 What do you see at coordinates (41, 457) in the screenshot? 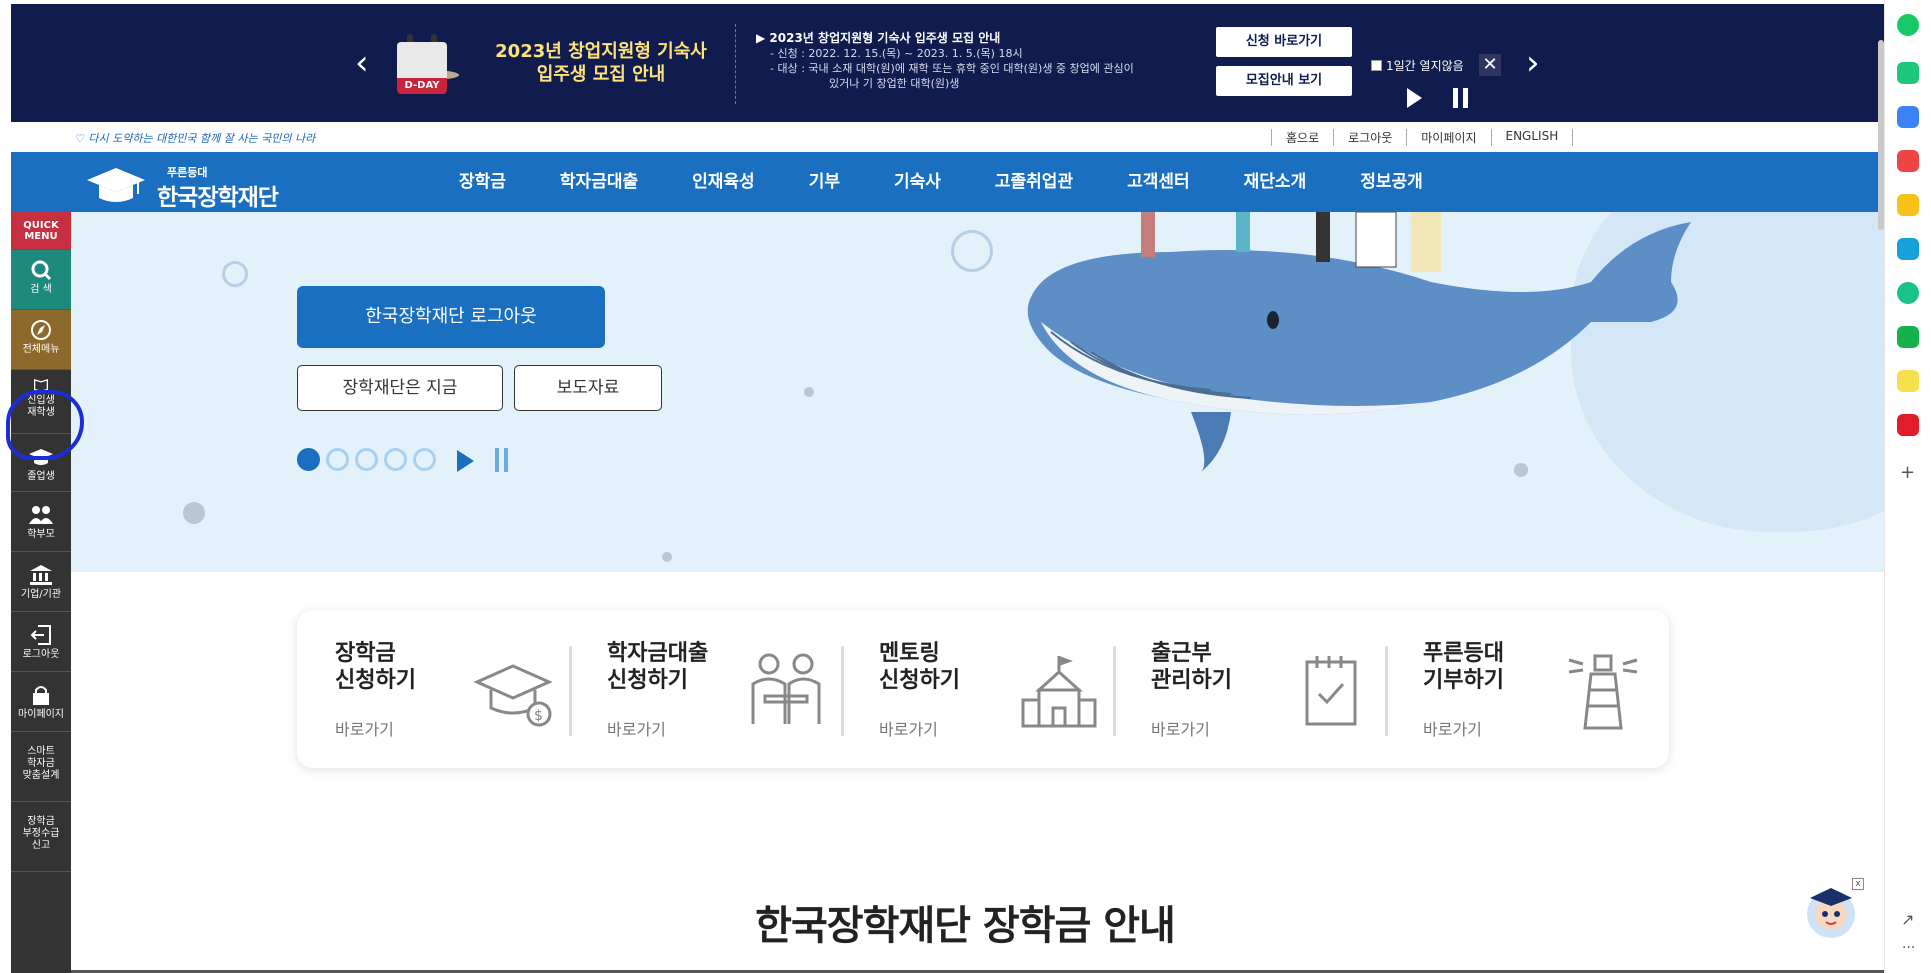
I see `graduation-cap-icon` at bounding box center [41, 457].